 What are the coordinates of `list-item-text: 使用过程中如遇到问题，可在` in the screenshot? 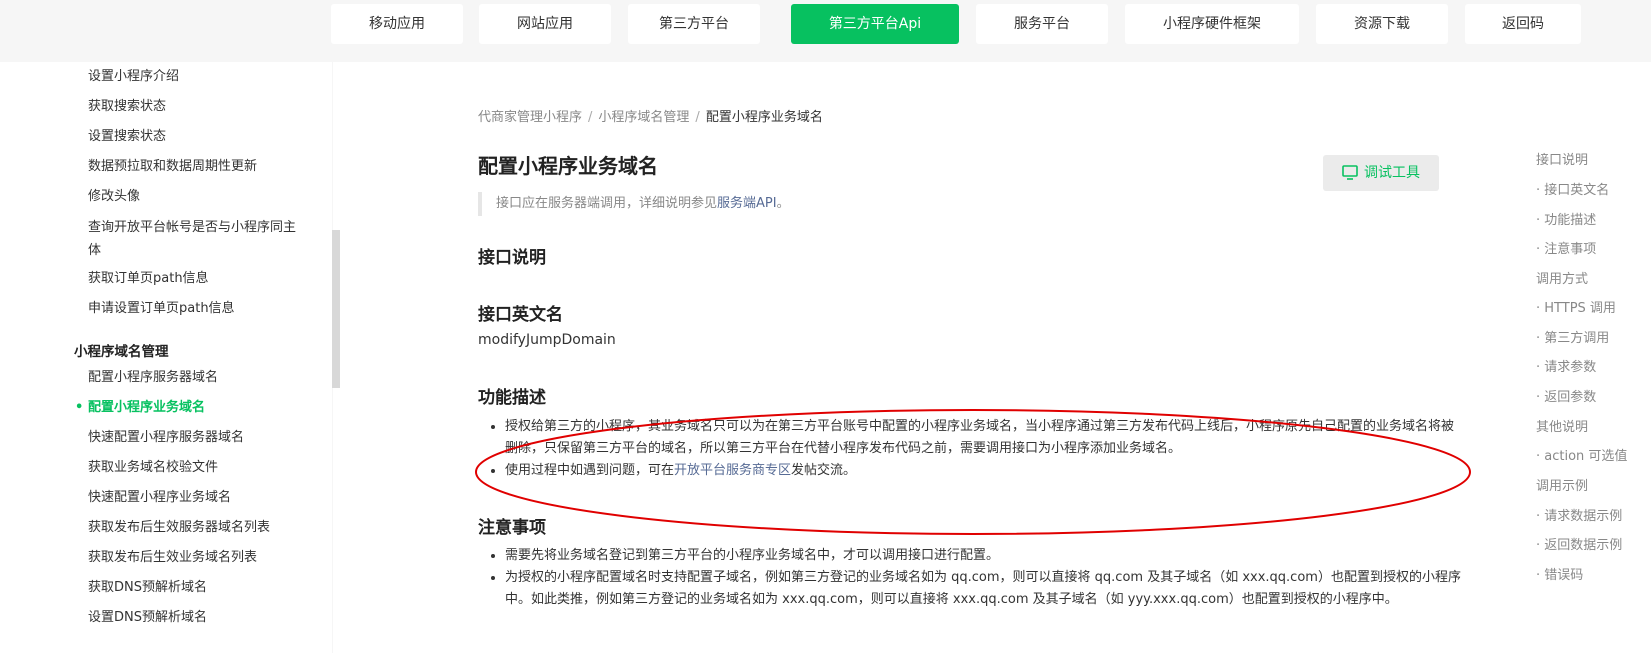 It's located at (590, 470).